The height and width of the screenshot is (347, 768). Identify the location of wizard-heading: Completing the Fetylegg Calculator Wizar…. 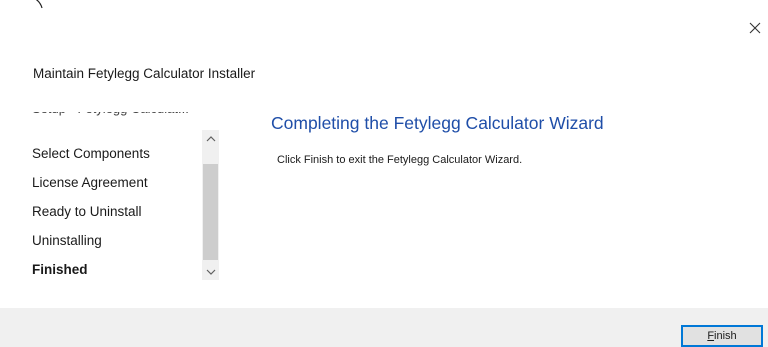
(437, 123).